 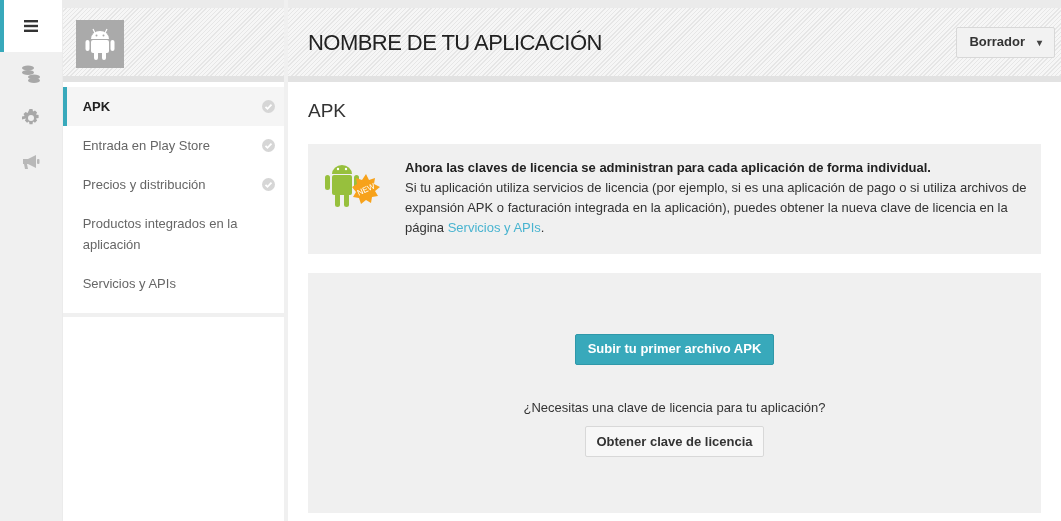 What do you see at coordinates (328, 111) in the screenshot?
I see `section-title: APK` at bounding box center [328, 111].